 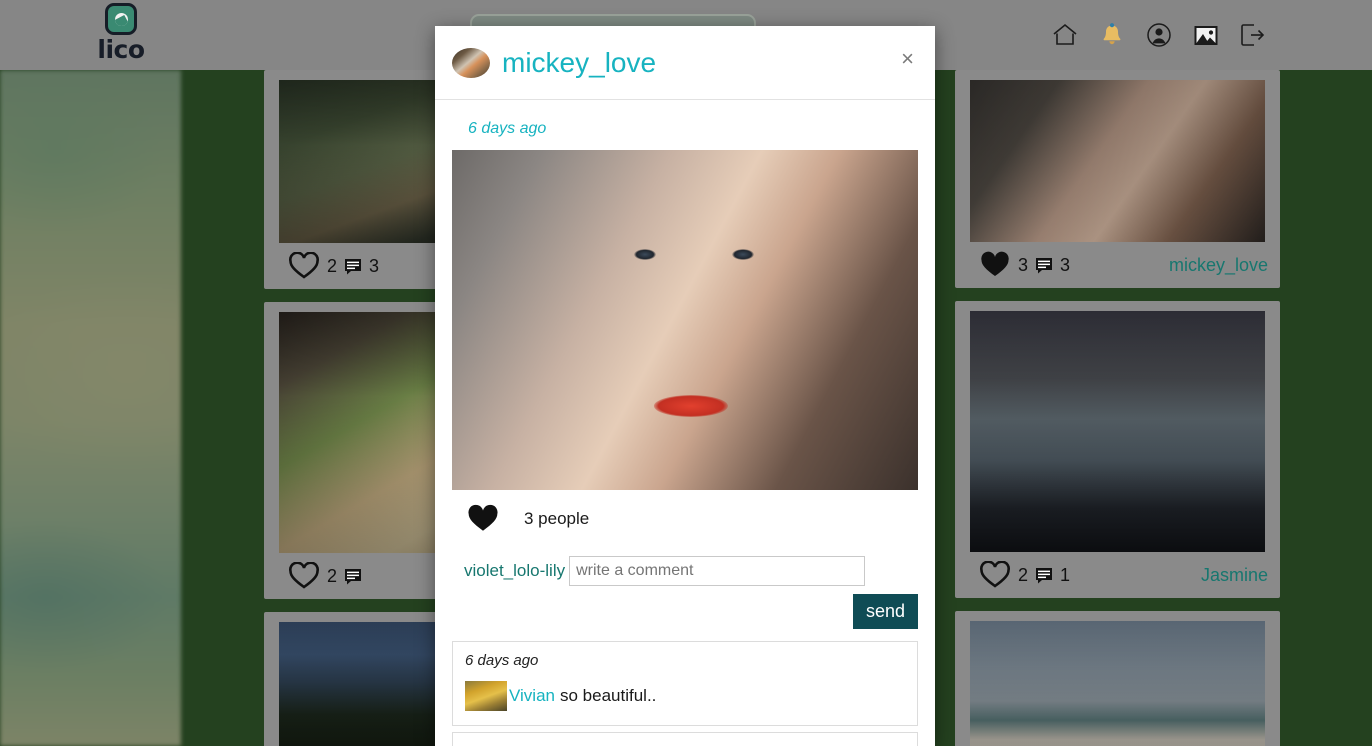 I want to click on comment-body: Vivian so beautiful.., so click(x=685, y=696).